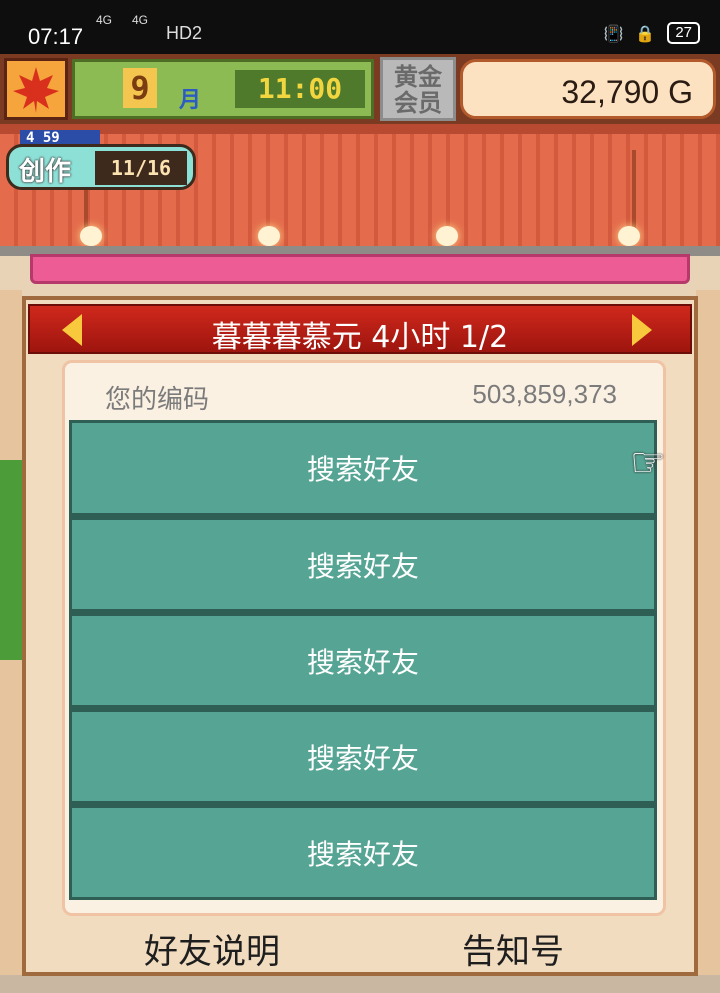  I want to click on maple-leaf-icon, so click(36, 89).